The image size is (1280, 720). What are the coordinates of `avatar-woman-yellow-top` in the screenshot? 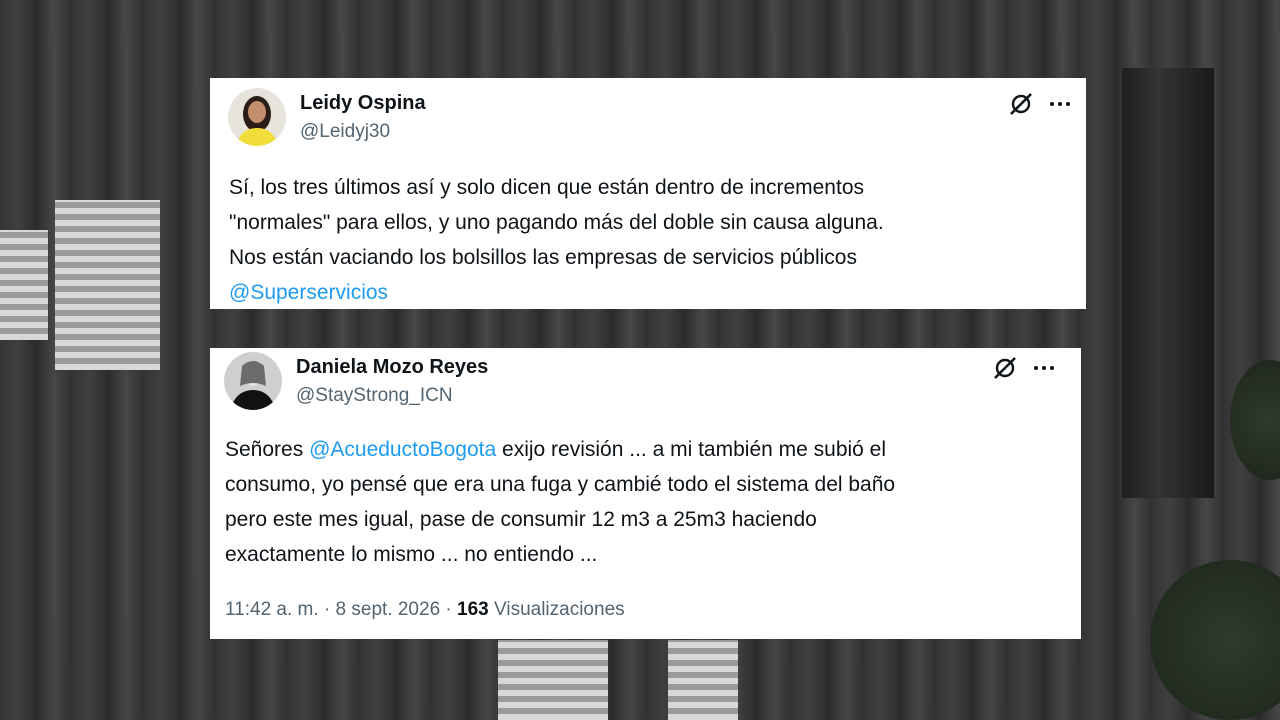 It's located at (257, 117).